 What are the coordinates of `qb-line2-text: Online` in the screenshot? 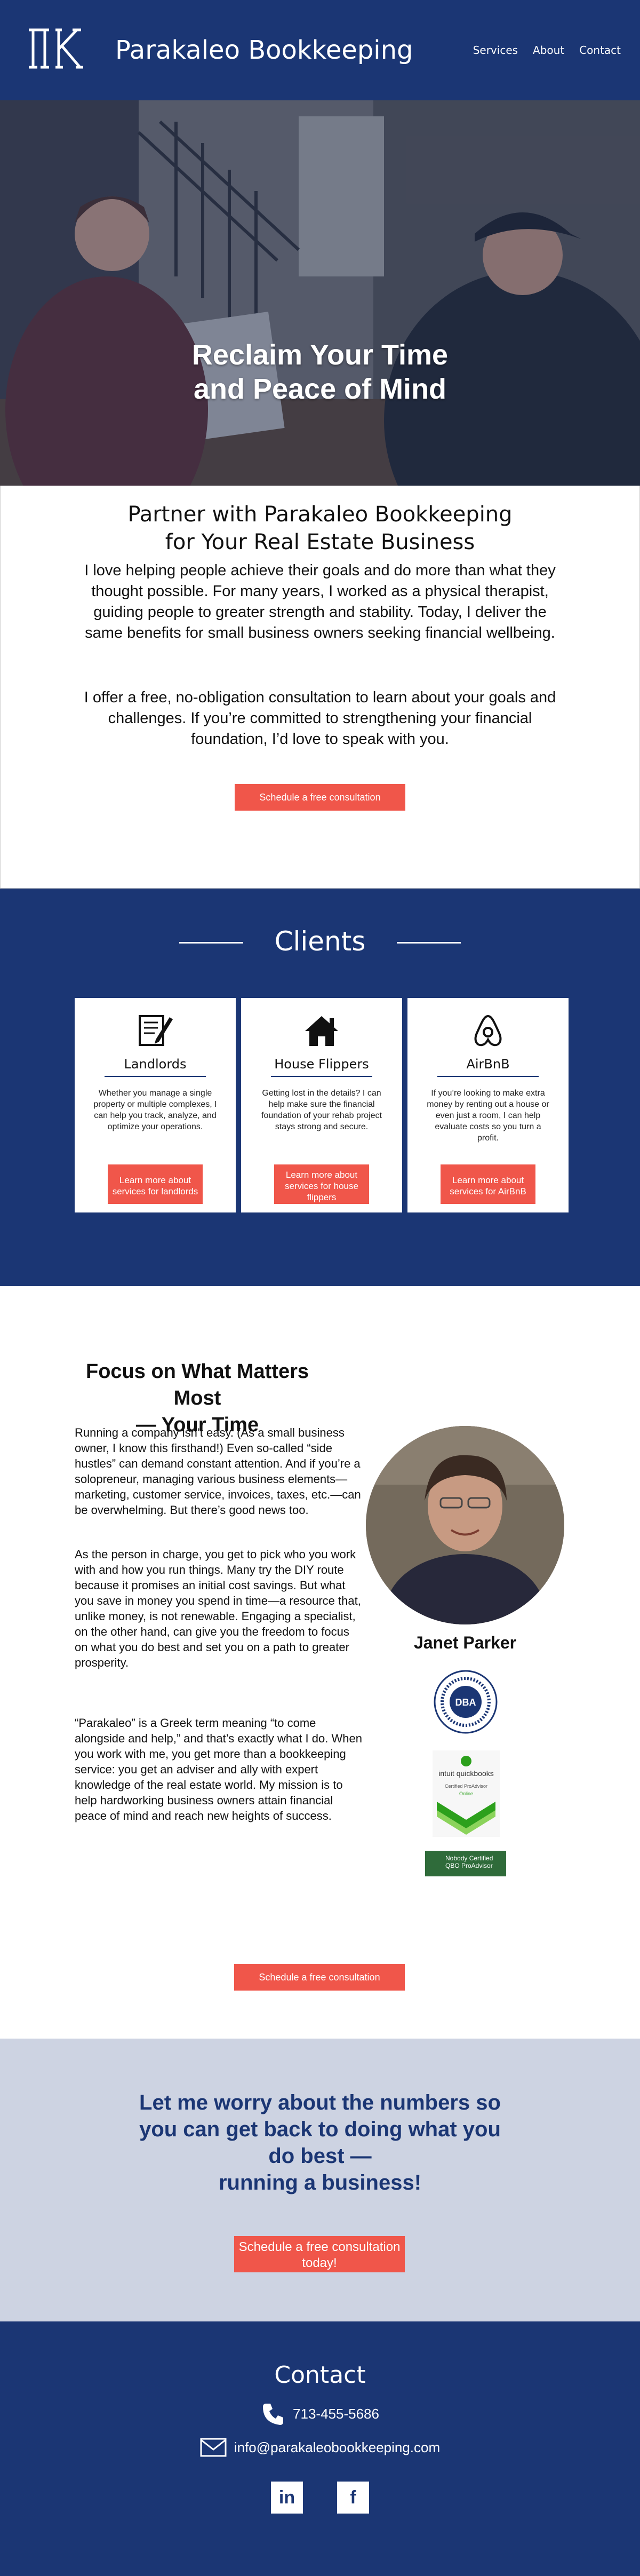 It's located at (466, 1793).